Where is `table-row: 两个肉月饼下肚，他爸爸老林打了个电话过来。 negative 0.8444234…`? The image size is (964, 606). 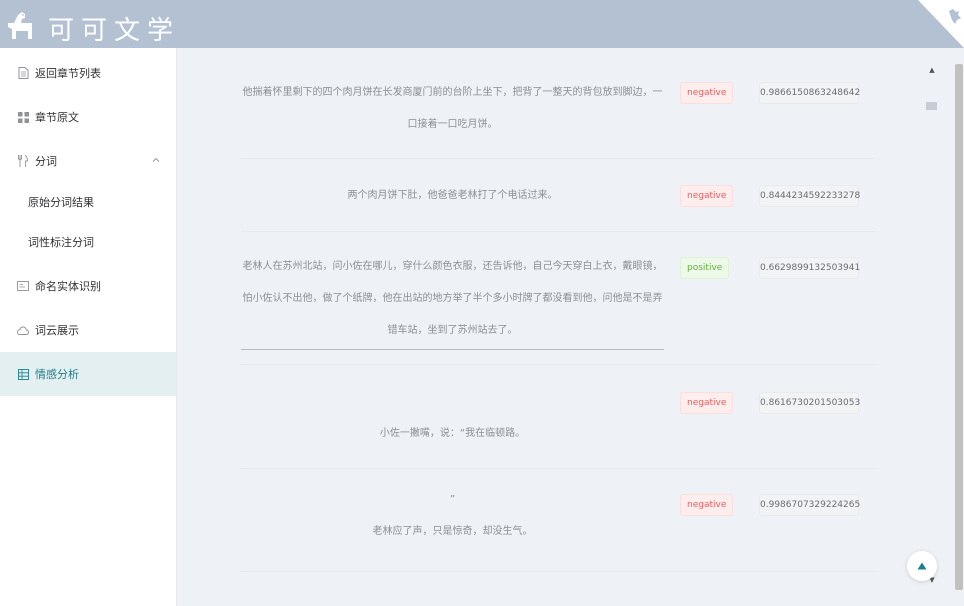
table-row: 两个肉月饼下肚，他爸爸老林打了个电话过来。 negative 0.8444234… is located at coordinates (558, 195).